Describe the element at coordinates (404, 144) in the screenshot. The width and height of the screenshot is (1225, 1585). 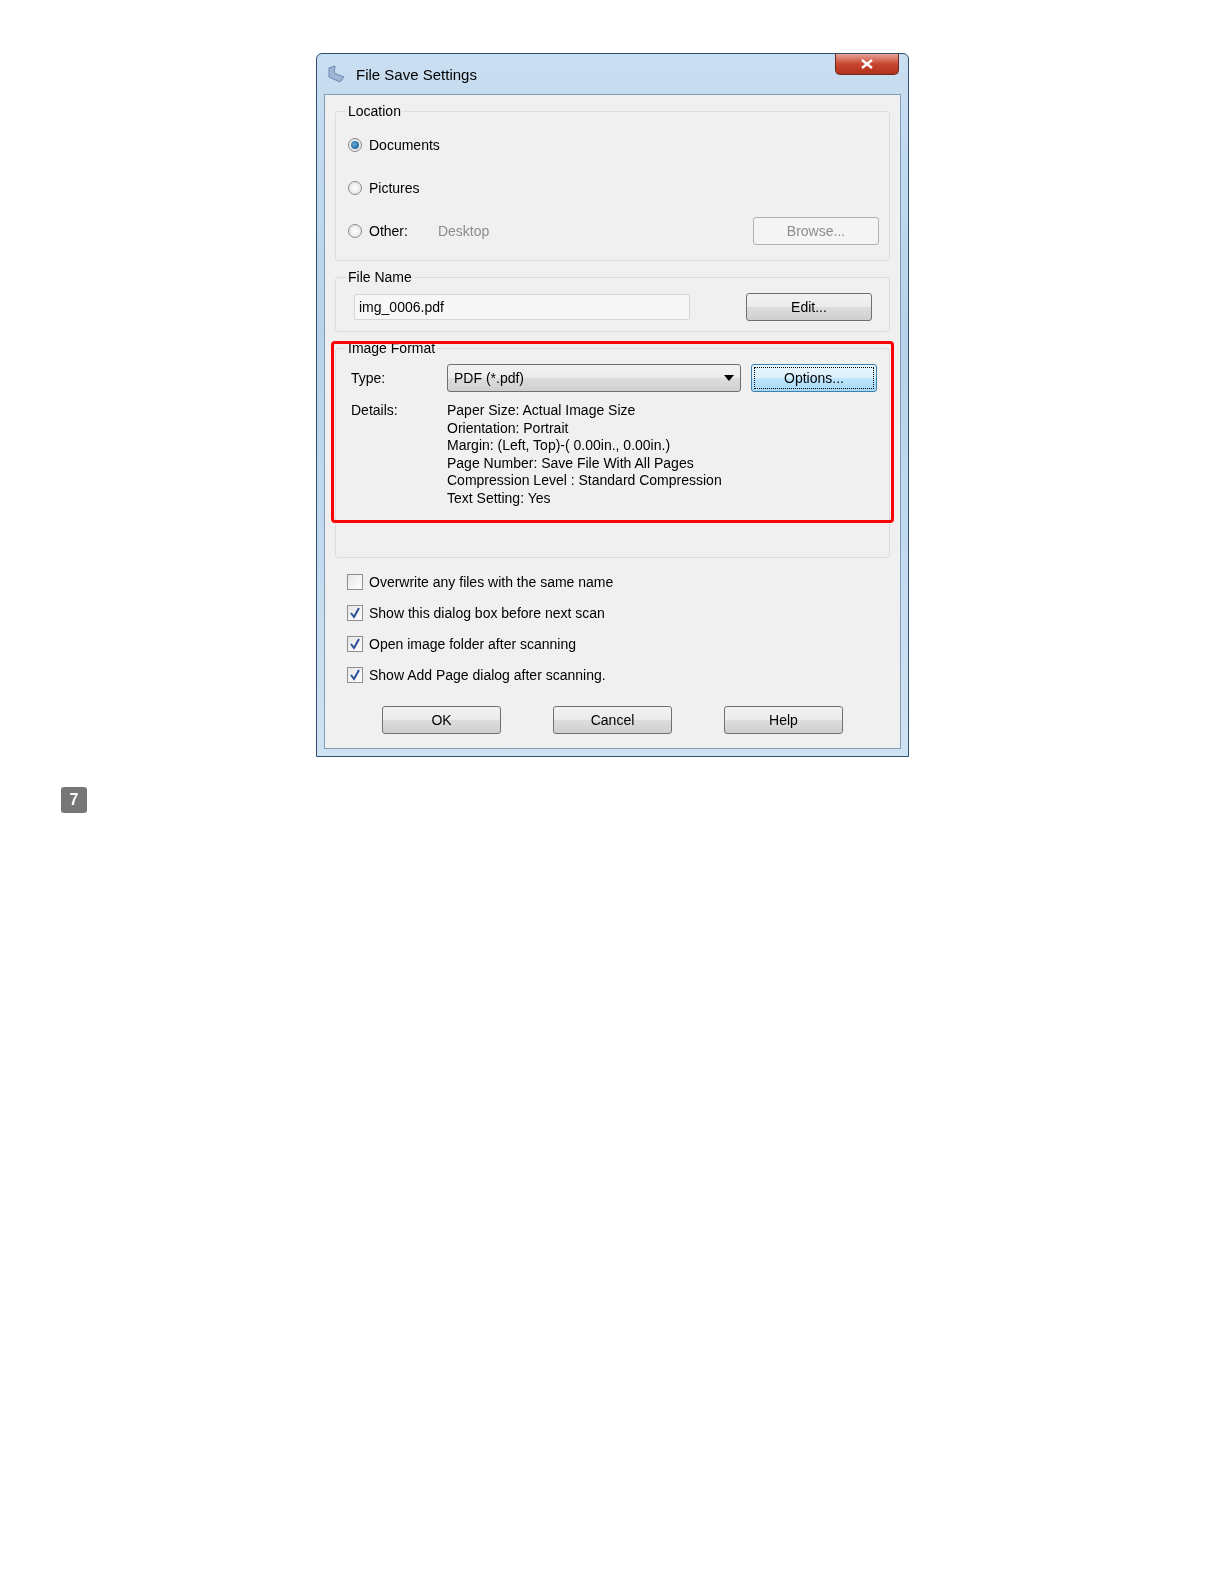
I see `radio-label: Documents` at that location.